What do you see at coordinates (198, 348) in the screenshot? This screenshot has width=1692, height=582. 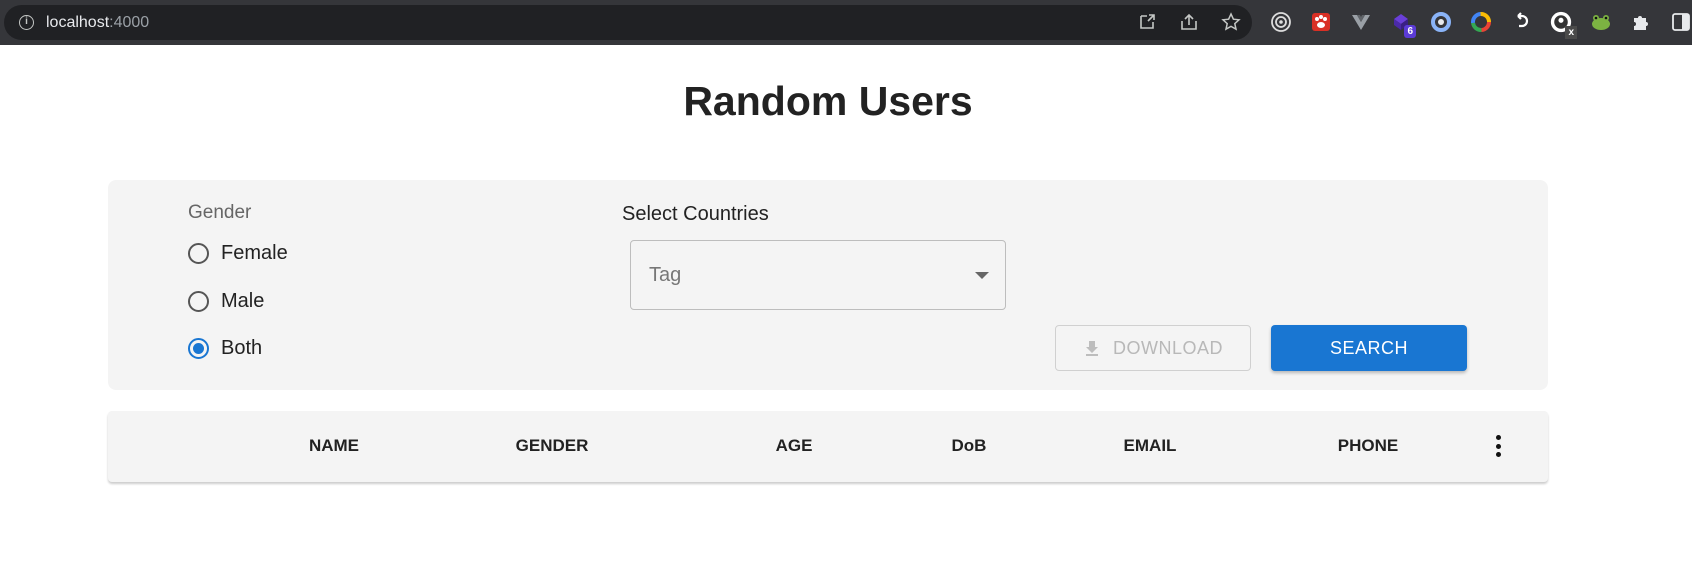 I see `radio-both` at bounding box center [198, 348].